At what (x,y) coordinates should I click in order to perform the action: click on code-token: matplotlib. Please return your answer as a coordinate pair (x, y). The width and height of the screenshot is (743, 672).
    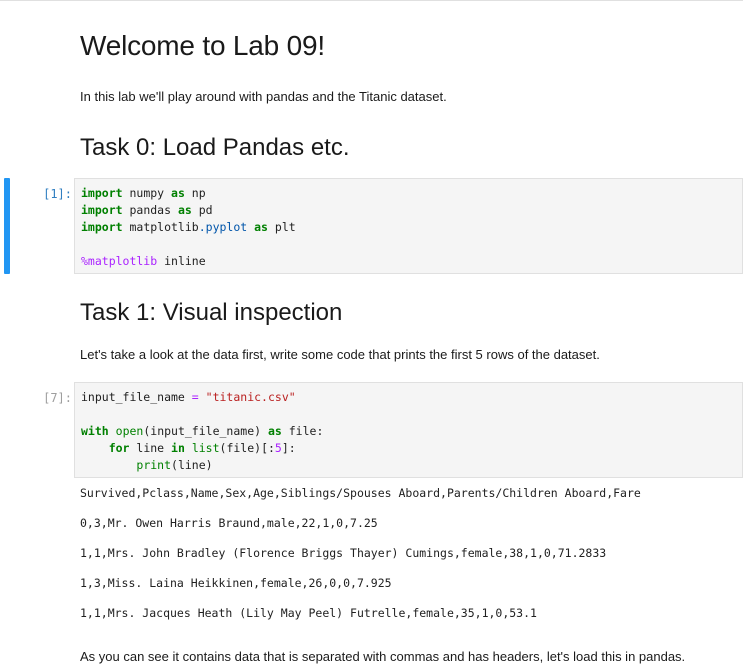
    Looking at the image, I should click on (160, 227).